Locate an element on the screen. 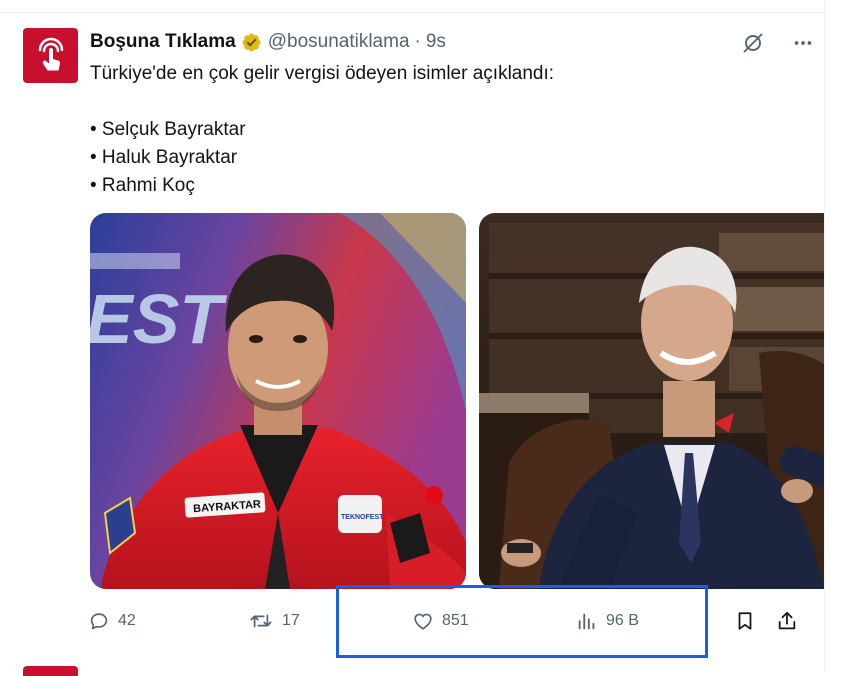 This screenshot has height=676, width=855. grok-icon is located at coordinates (753, 43).